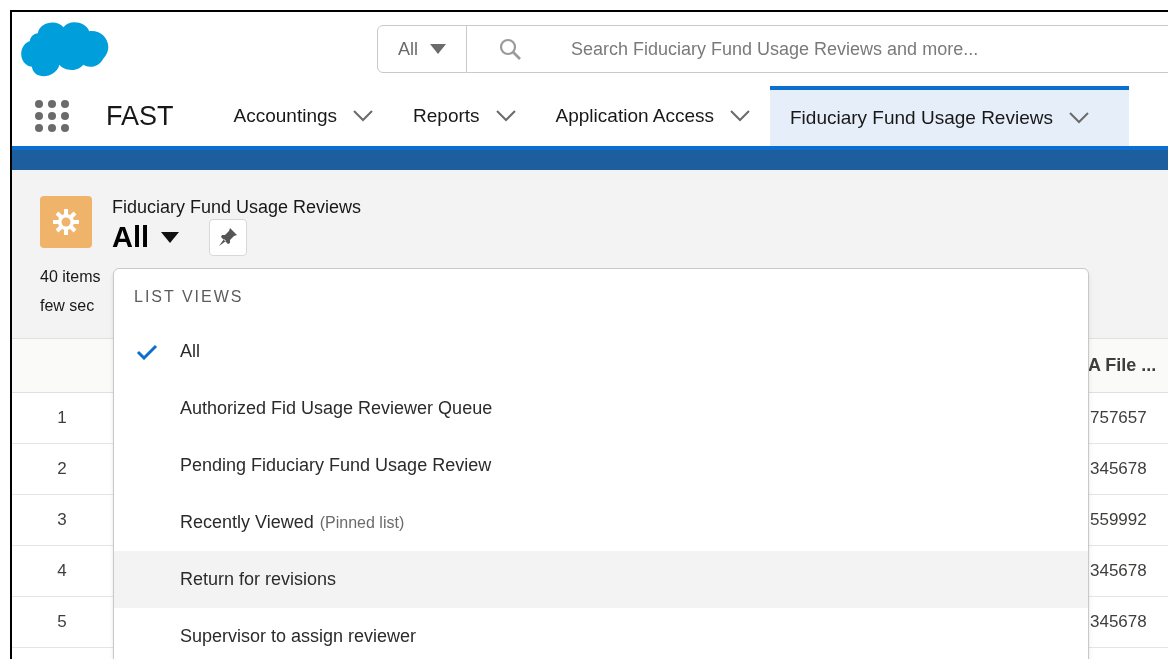  What do you see at coordinates (62, 622) in the screenshot?
I see `row-number: 5` at bounding box center [62, 622].